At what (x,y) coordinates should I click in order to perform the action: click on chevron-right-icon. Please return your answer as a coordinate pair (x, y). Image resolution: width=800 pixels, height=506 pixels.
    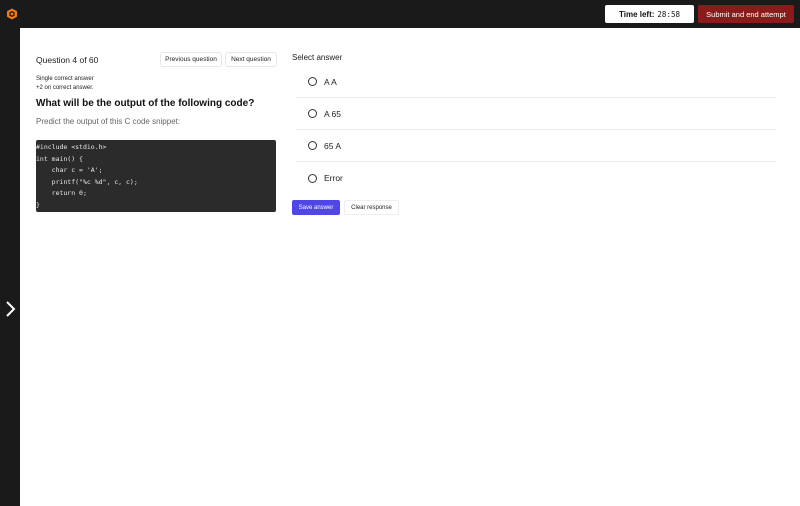
    Looking at the image, I should click on (10, 309).